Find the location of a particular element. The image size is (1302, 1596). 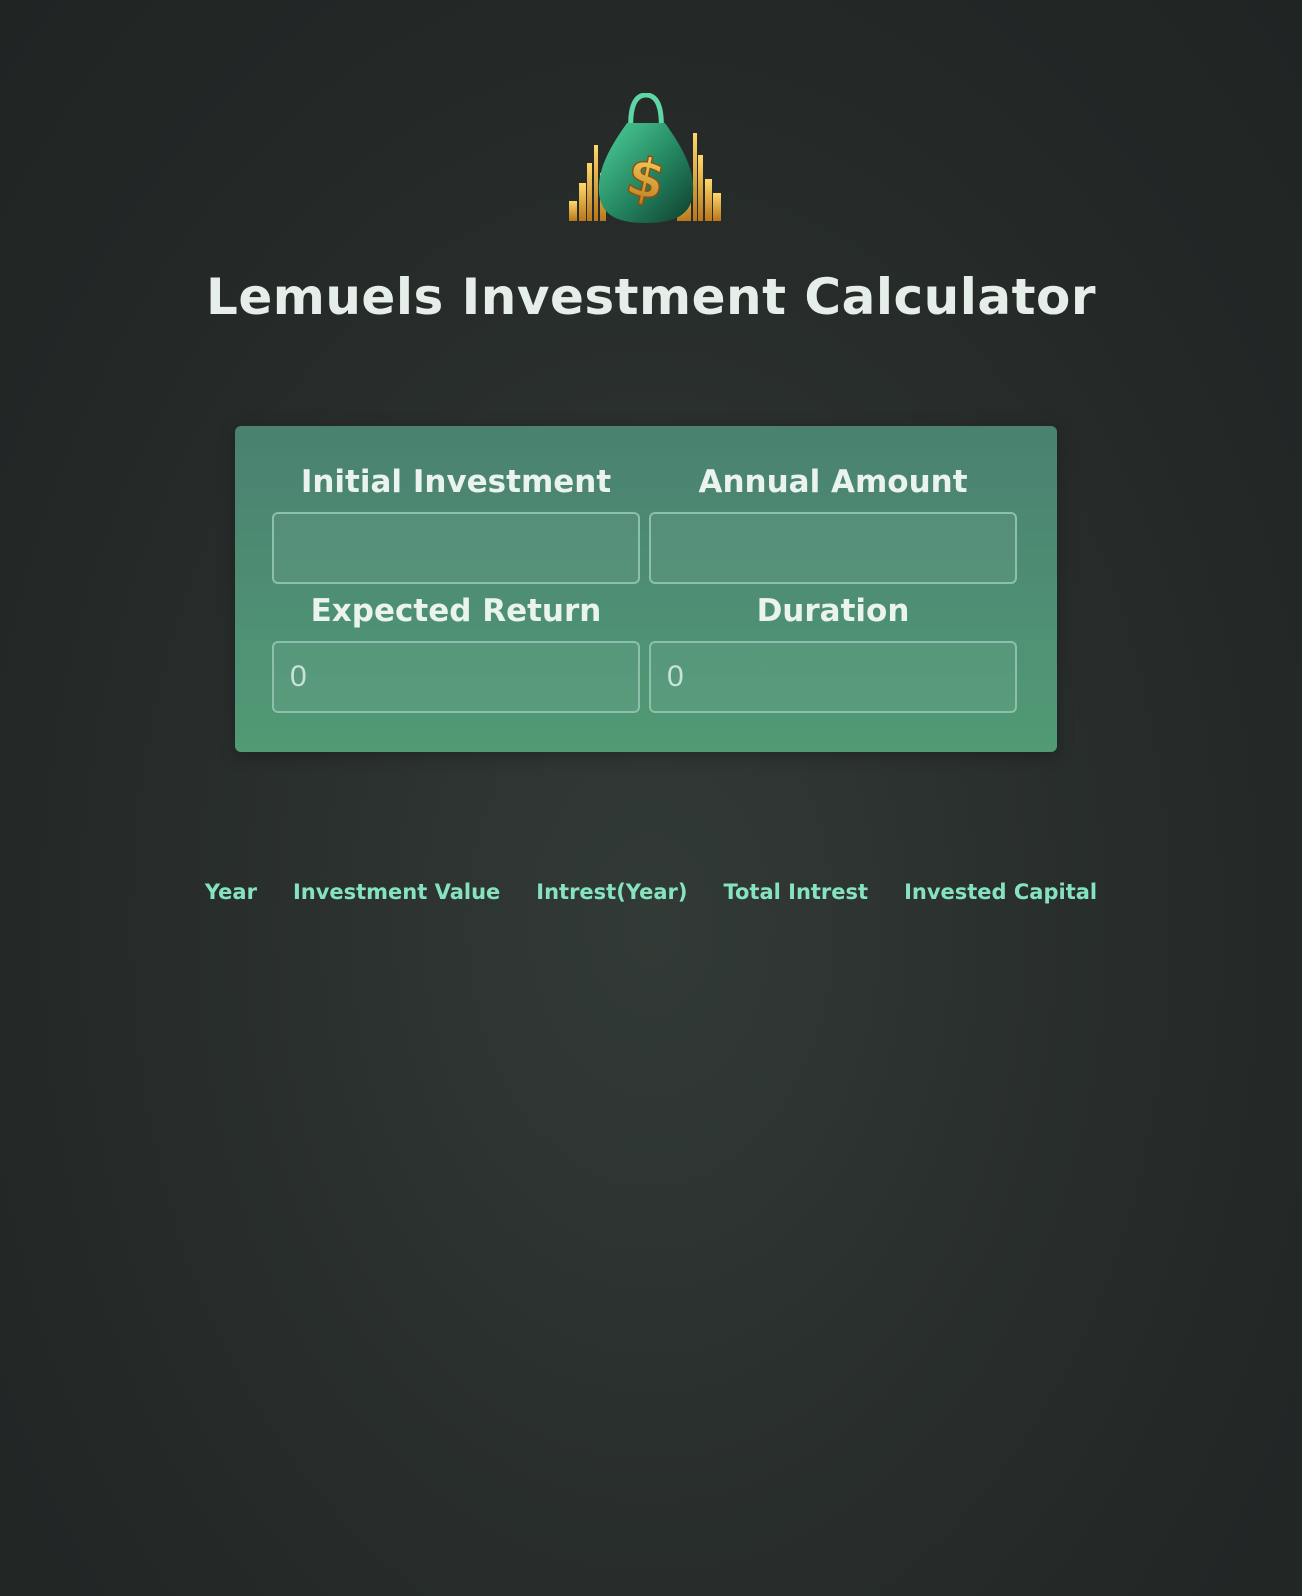

annual-amount-label: Annual Amount is located at coordinates (833, 482).